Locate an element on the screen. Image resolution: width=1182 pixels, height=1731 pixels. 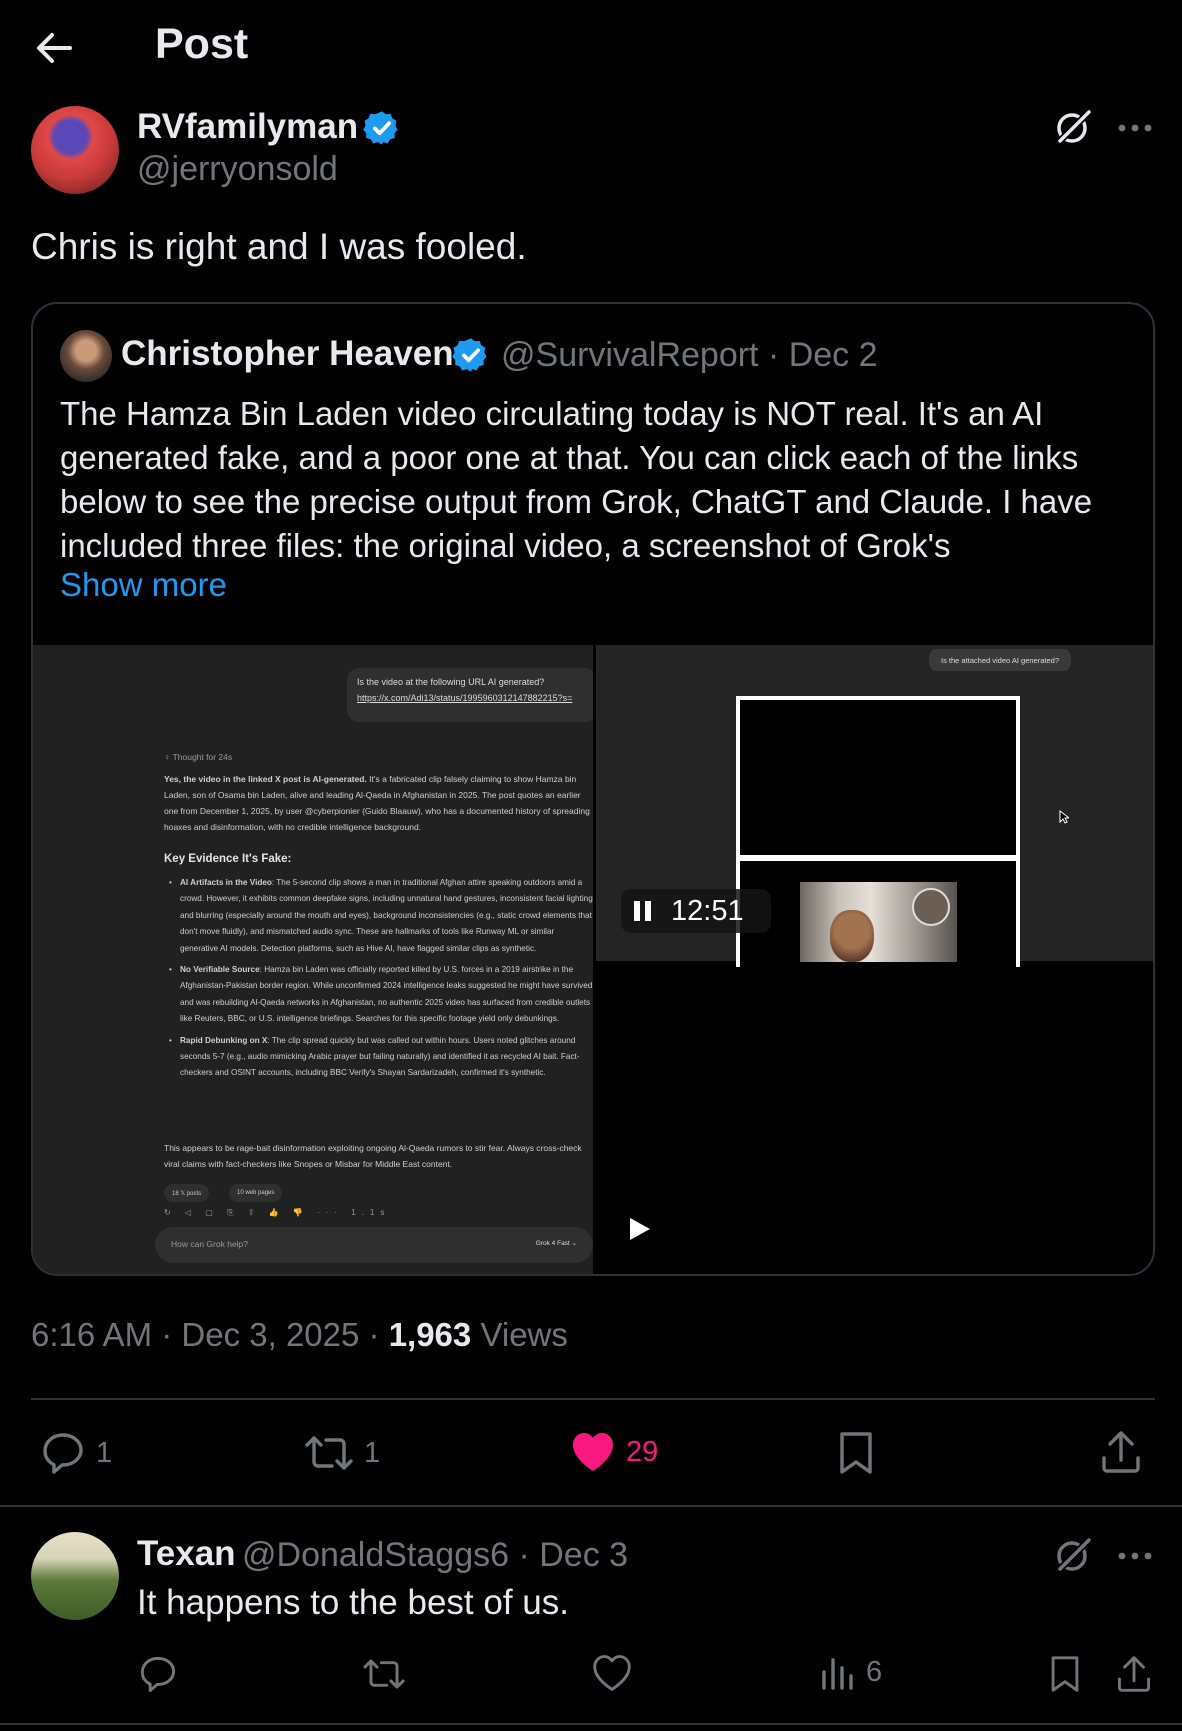
quoted-avatar is located at coordinates (86, 356).